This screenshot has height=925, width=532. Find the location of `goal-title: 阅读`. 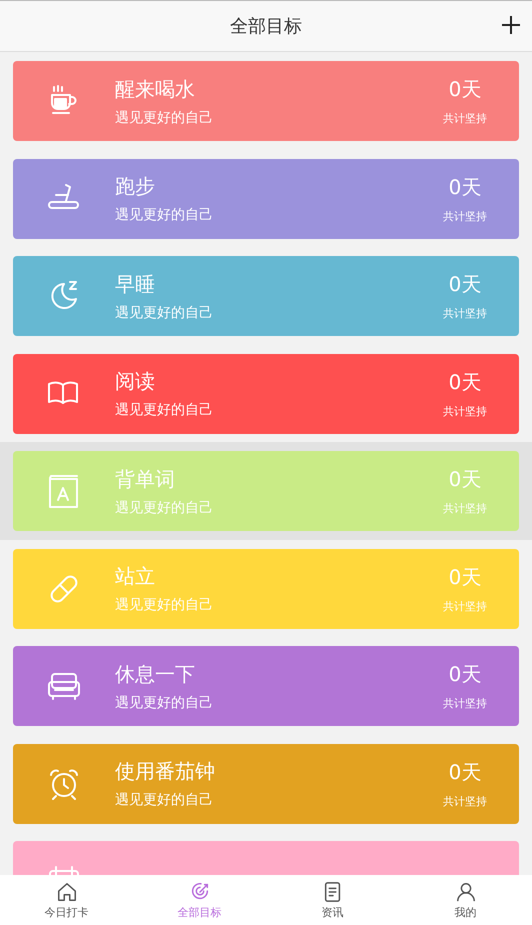

goal-title: 阅读 is located at coordinates (135, 381).